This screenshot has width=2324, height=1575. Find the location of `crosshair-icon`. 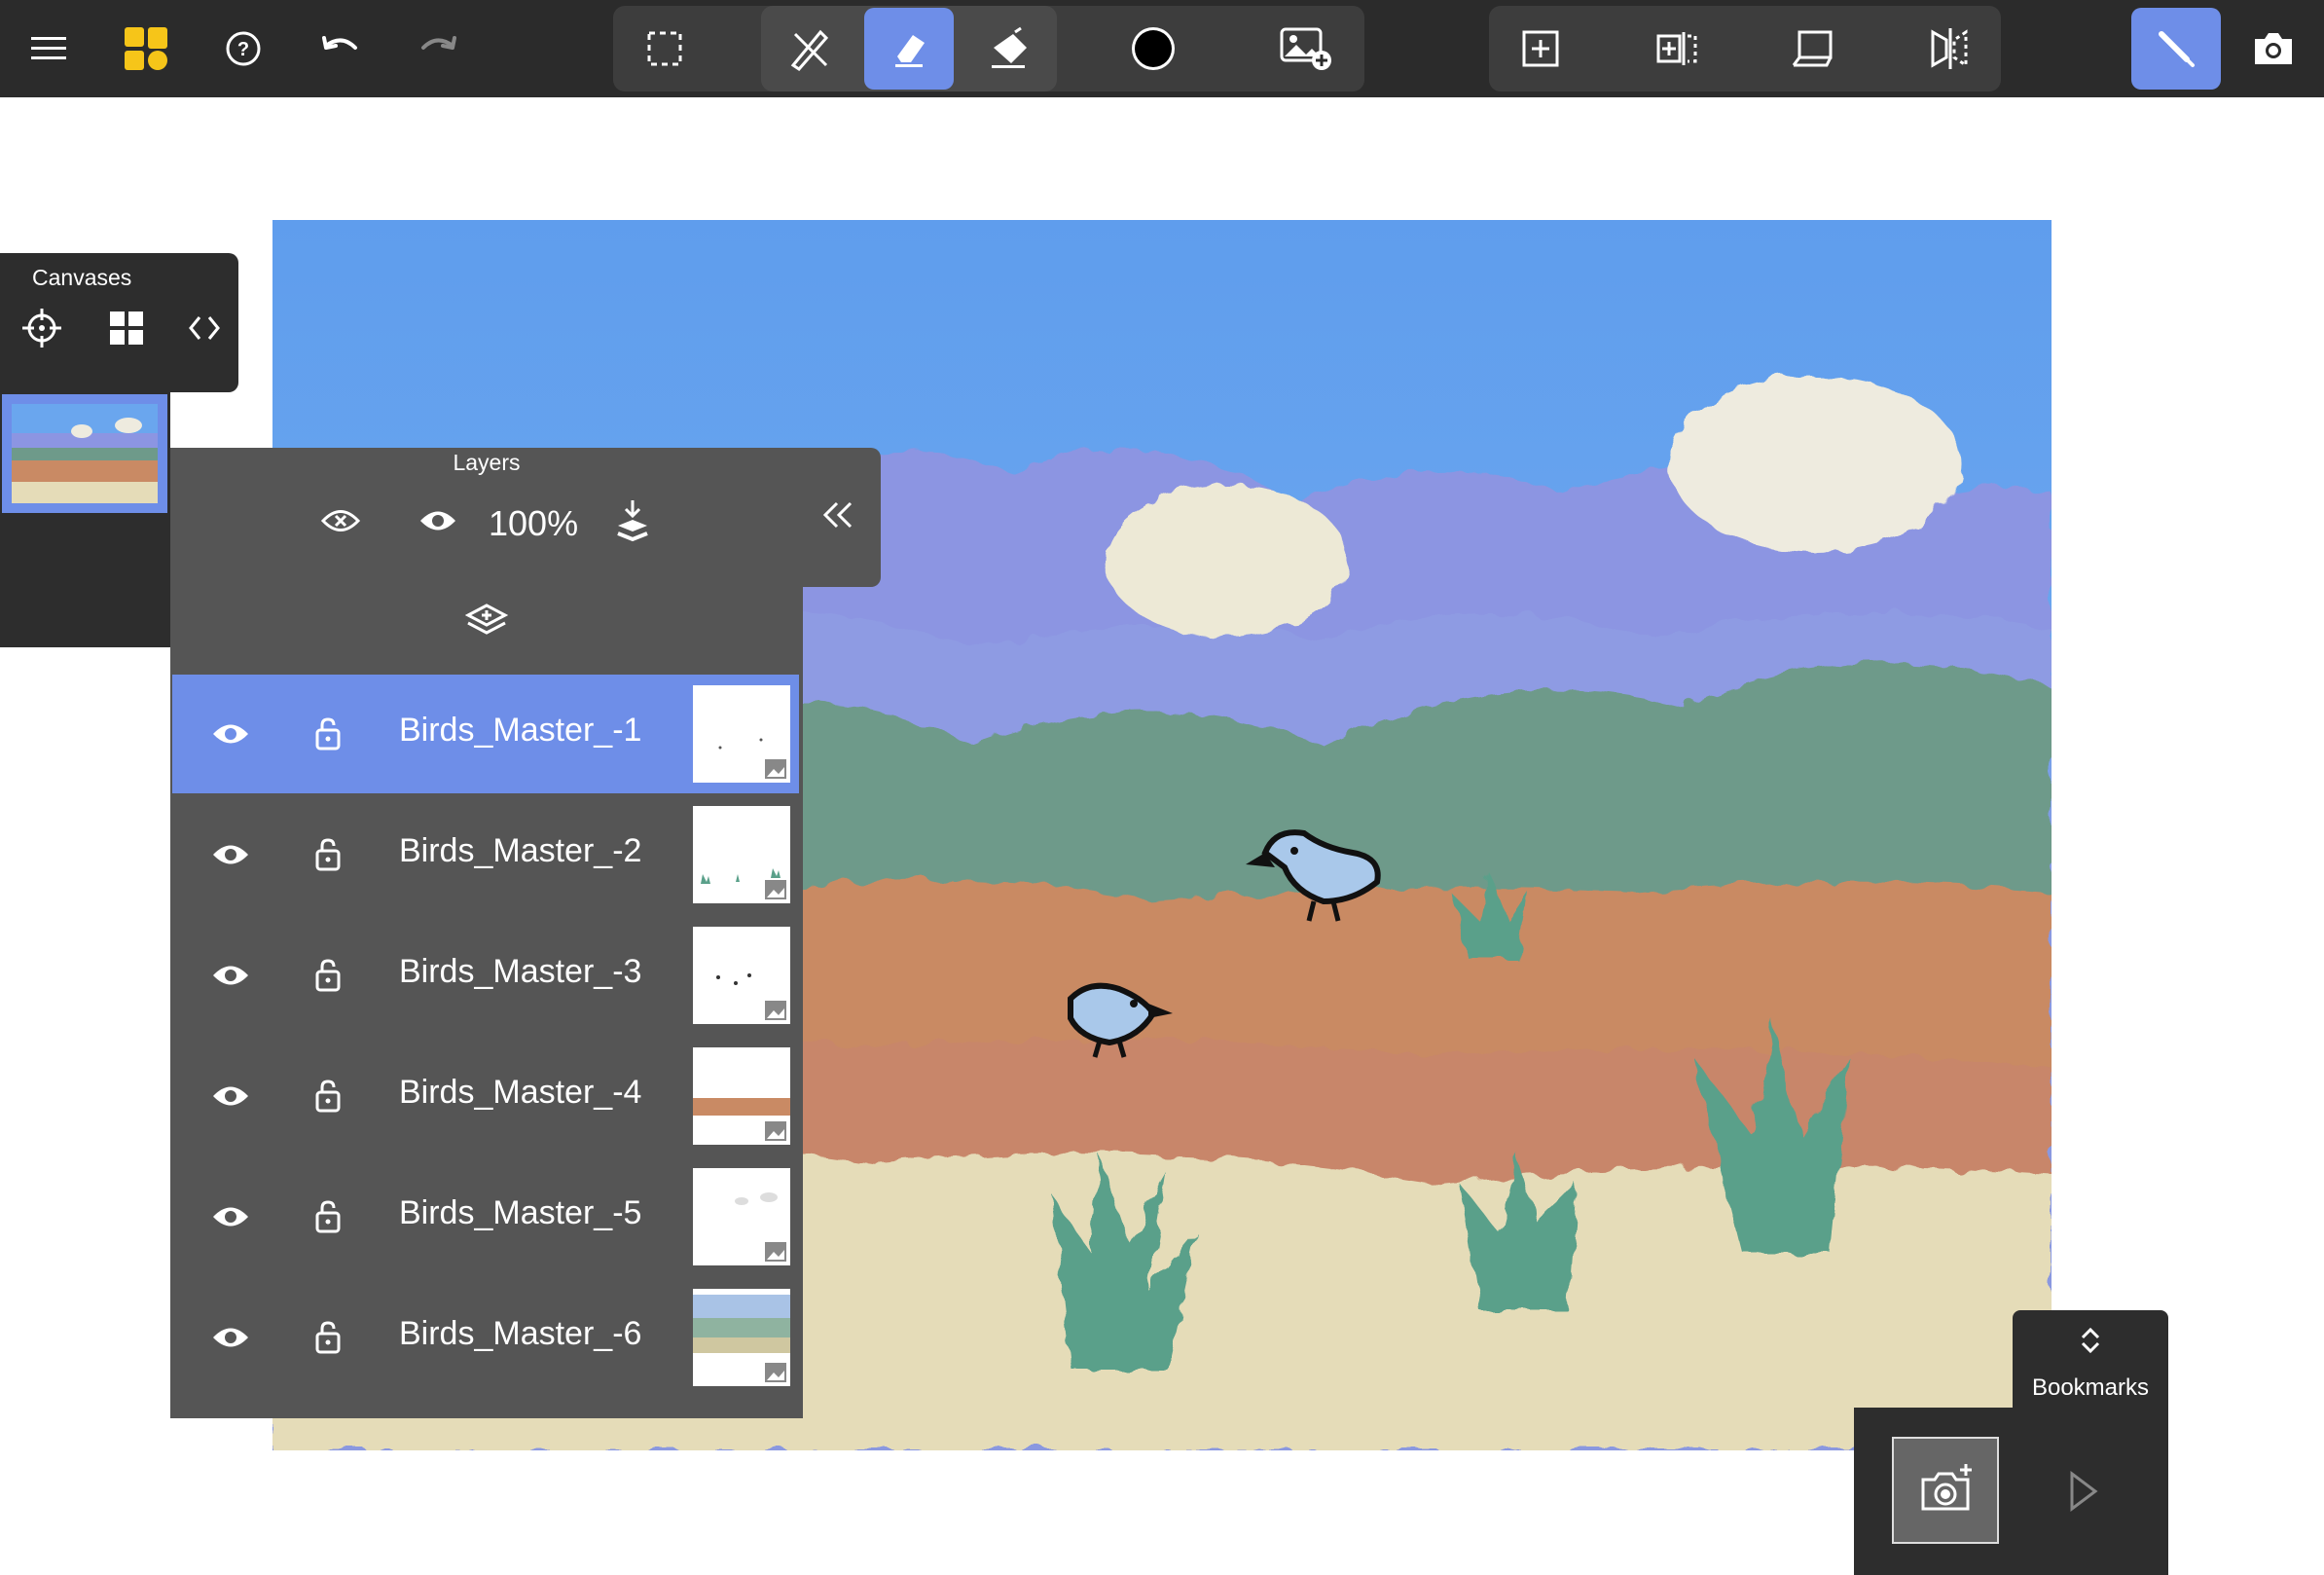

crosshair-icon is located at coordinates (42, 328).